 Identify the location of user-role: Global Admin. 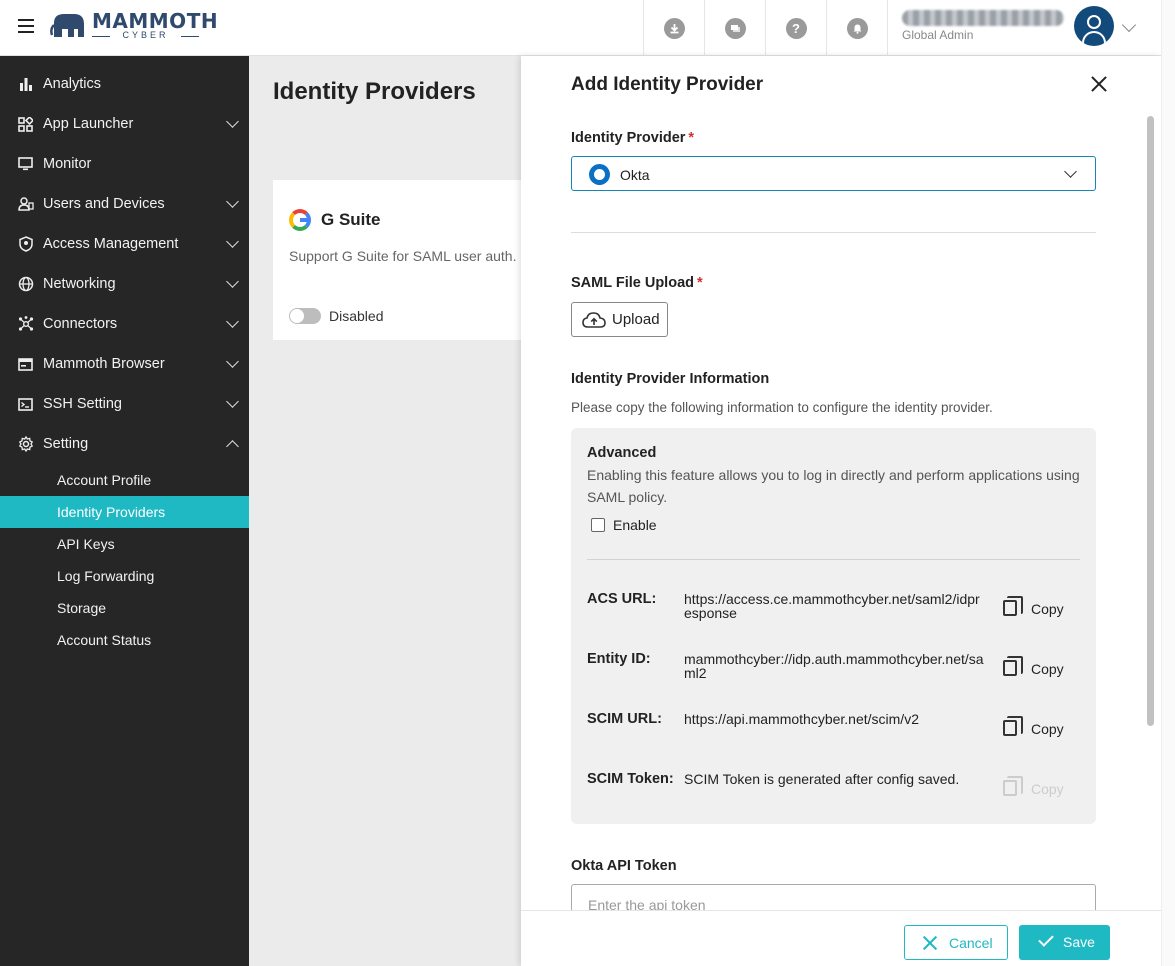
(938, 35).